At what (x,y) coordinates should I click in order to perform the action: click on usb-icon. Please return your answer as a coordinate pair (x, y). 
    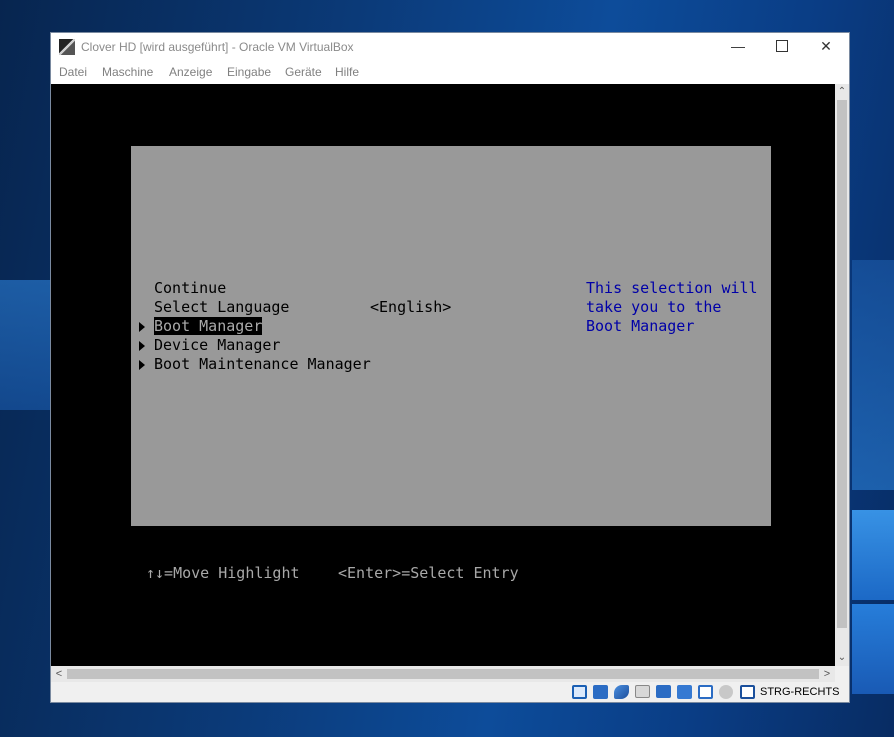
    Looking at the image, I should click on (621, 692).